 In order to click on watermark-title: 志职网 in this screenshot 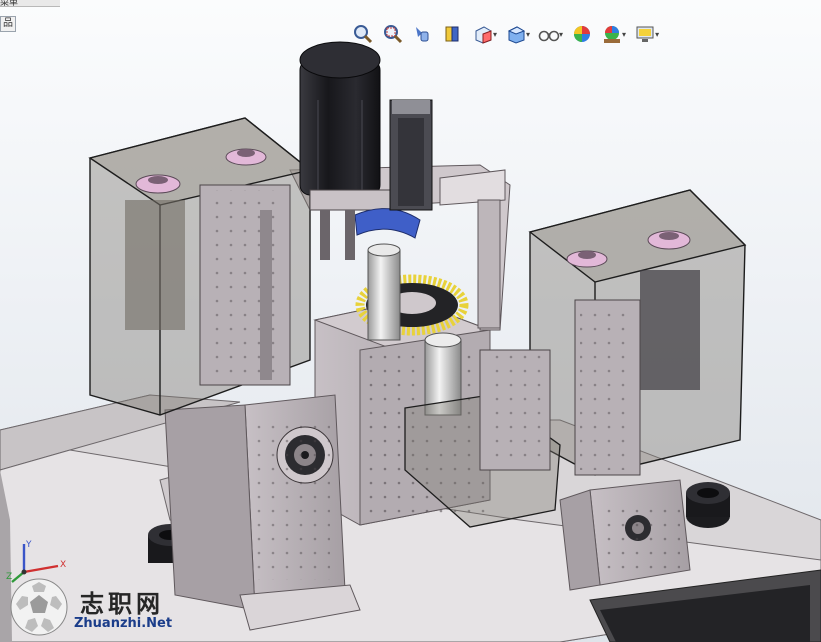, I will do `click(122, 603)`.